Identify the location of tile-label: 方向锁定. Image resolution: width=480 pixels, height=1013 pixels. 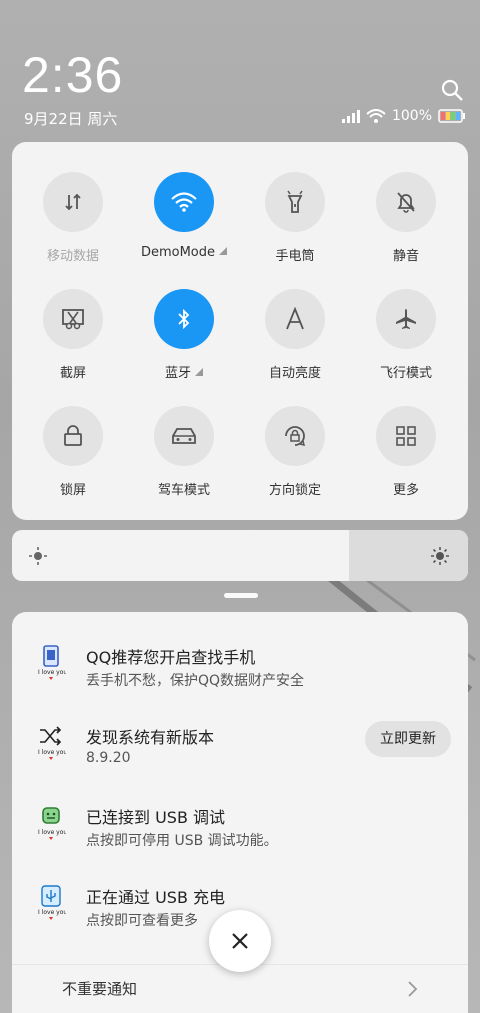
(294, 490).